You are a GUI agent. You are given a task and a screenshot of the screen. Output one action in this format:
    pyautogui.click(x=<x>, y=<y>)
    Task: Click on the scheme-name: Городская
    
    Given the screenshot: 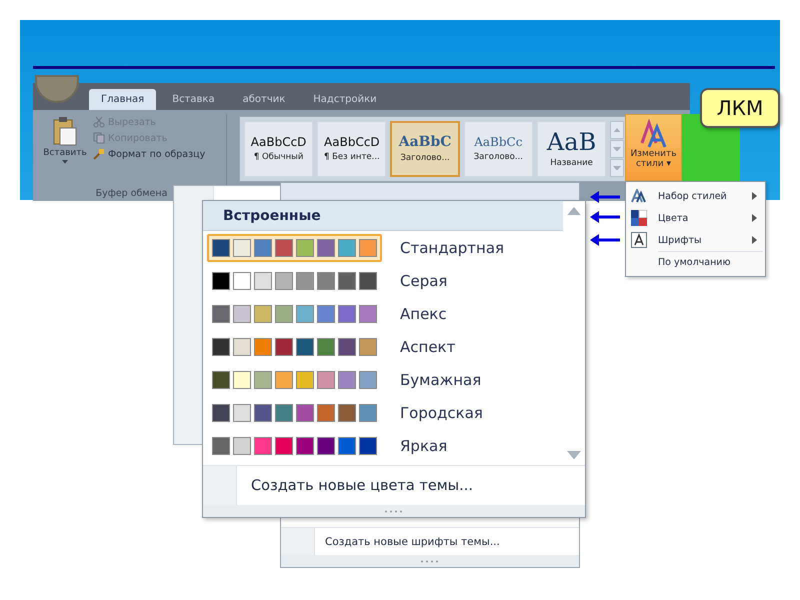 What is the action you would take?
    pyautogui.click(x=441, y=413)
    